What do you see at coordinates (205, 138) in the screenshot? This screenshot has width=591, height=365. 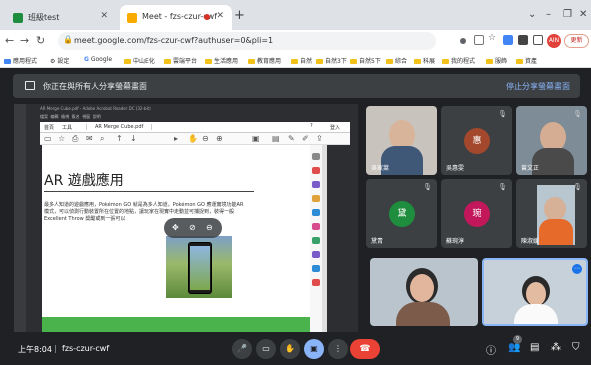 I see `zoom-out-icon: ⊖` at bounding box center [205, 138].